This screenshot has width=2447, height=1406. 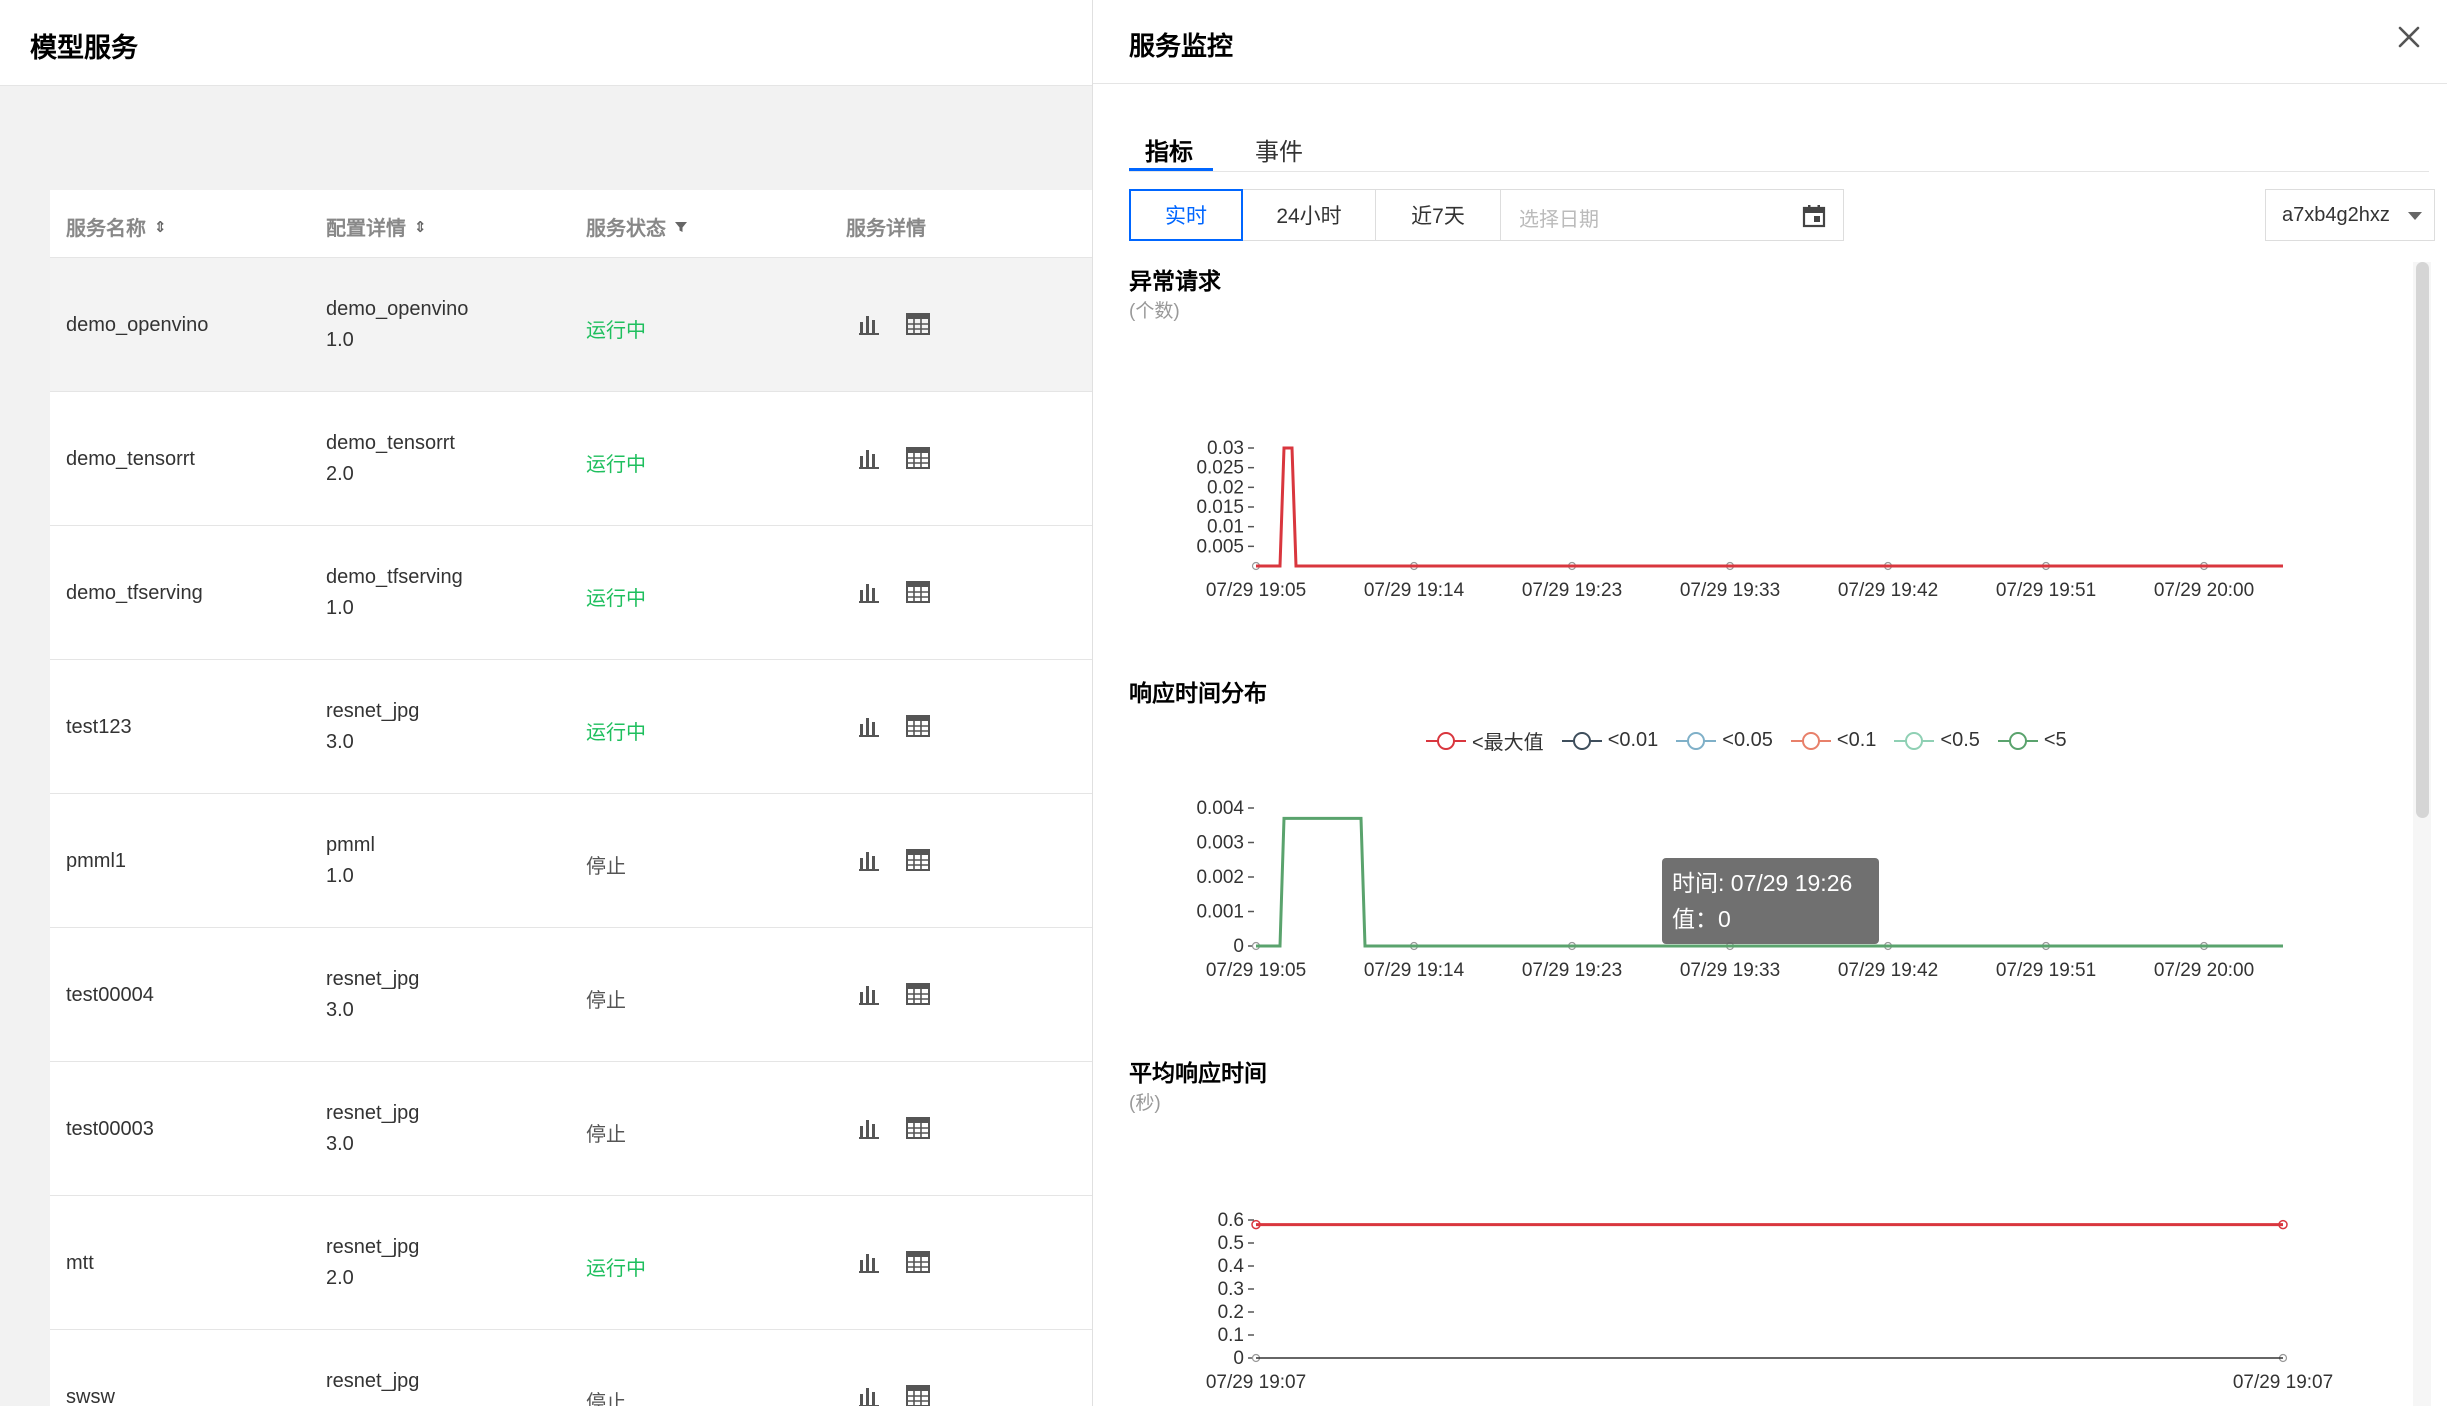 What do you see at coordinates (110, 995) in the screenshot?
I see `service-name: test00004` at bounding box center [110, 995].